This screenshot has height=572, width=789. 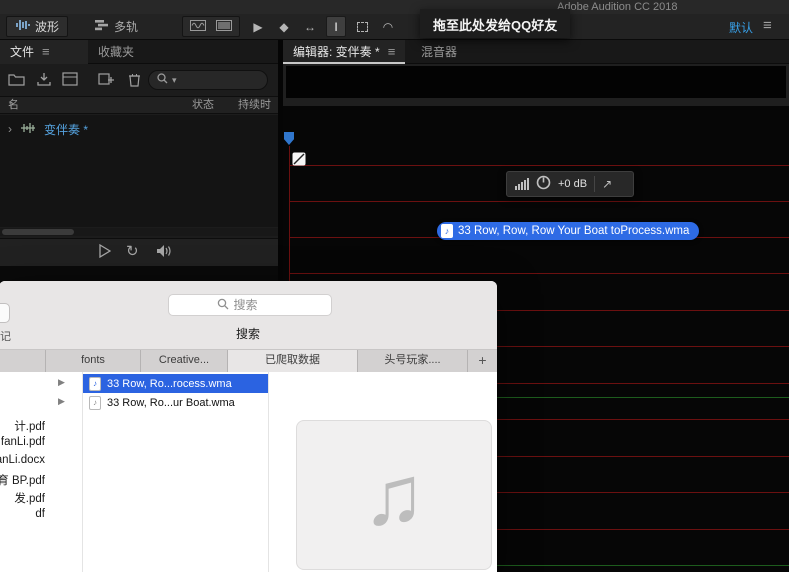 I want to click on files-search-box: ▾, so click(x=208, y=80).